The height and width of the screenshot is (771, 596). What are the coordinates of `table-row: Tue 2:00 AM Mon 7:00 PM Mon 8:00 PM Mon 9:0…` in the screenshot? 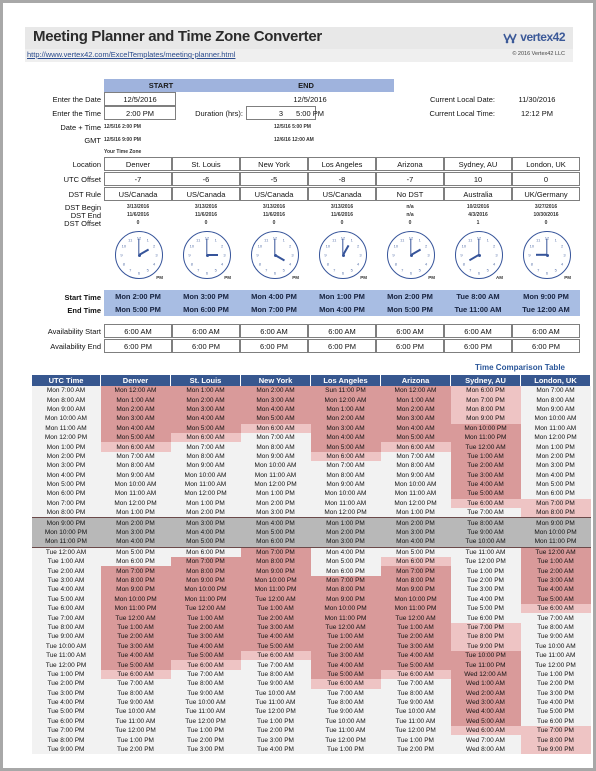 It's located at (311, 571).